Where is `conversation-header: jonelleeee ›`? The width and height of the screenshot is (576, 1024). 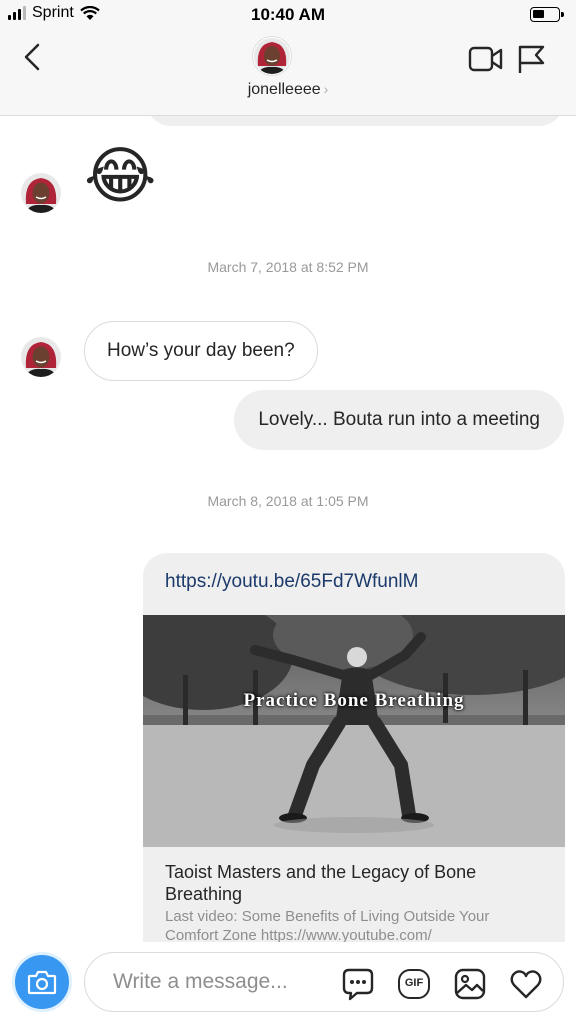
conversation-header: jonelleeee › is located at coordinates (288, 73).